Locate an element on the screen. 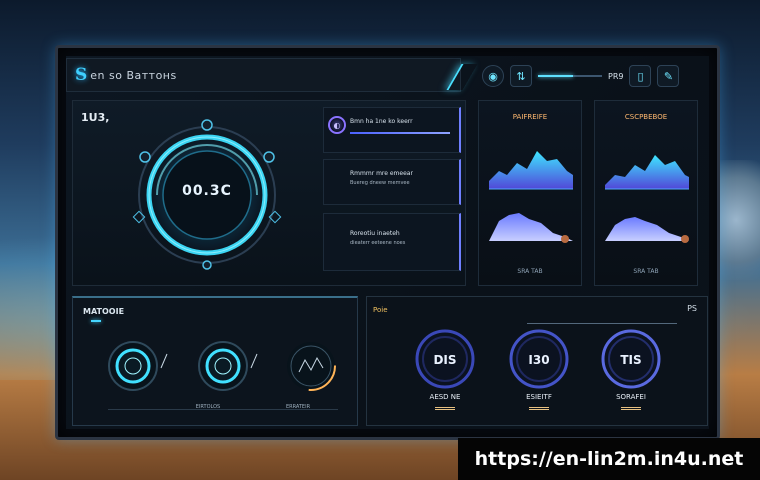 This screenshot has width=760, height=480. dial-gauge-label: SORAFEI is located at coordinates (631, 397).